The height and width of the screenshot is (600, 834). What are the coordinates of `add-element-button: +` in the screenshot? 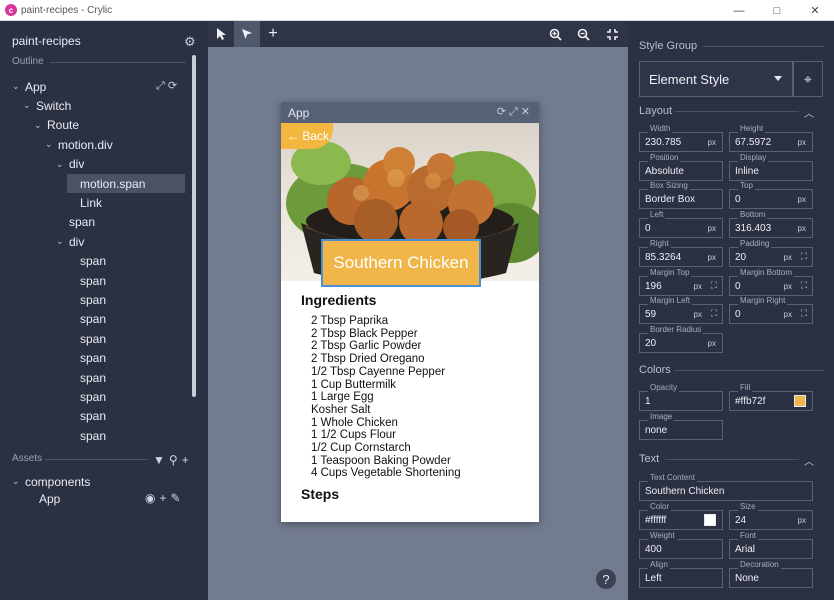 It's located at (273, 34).